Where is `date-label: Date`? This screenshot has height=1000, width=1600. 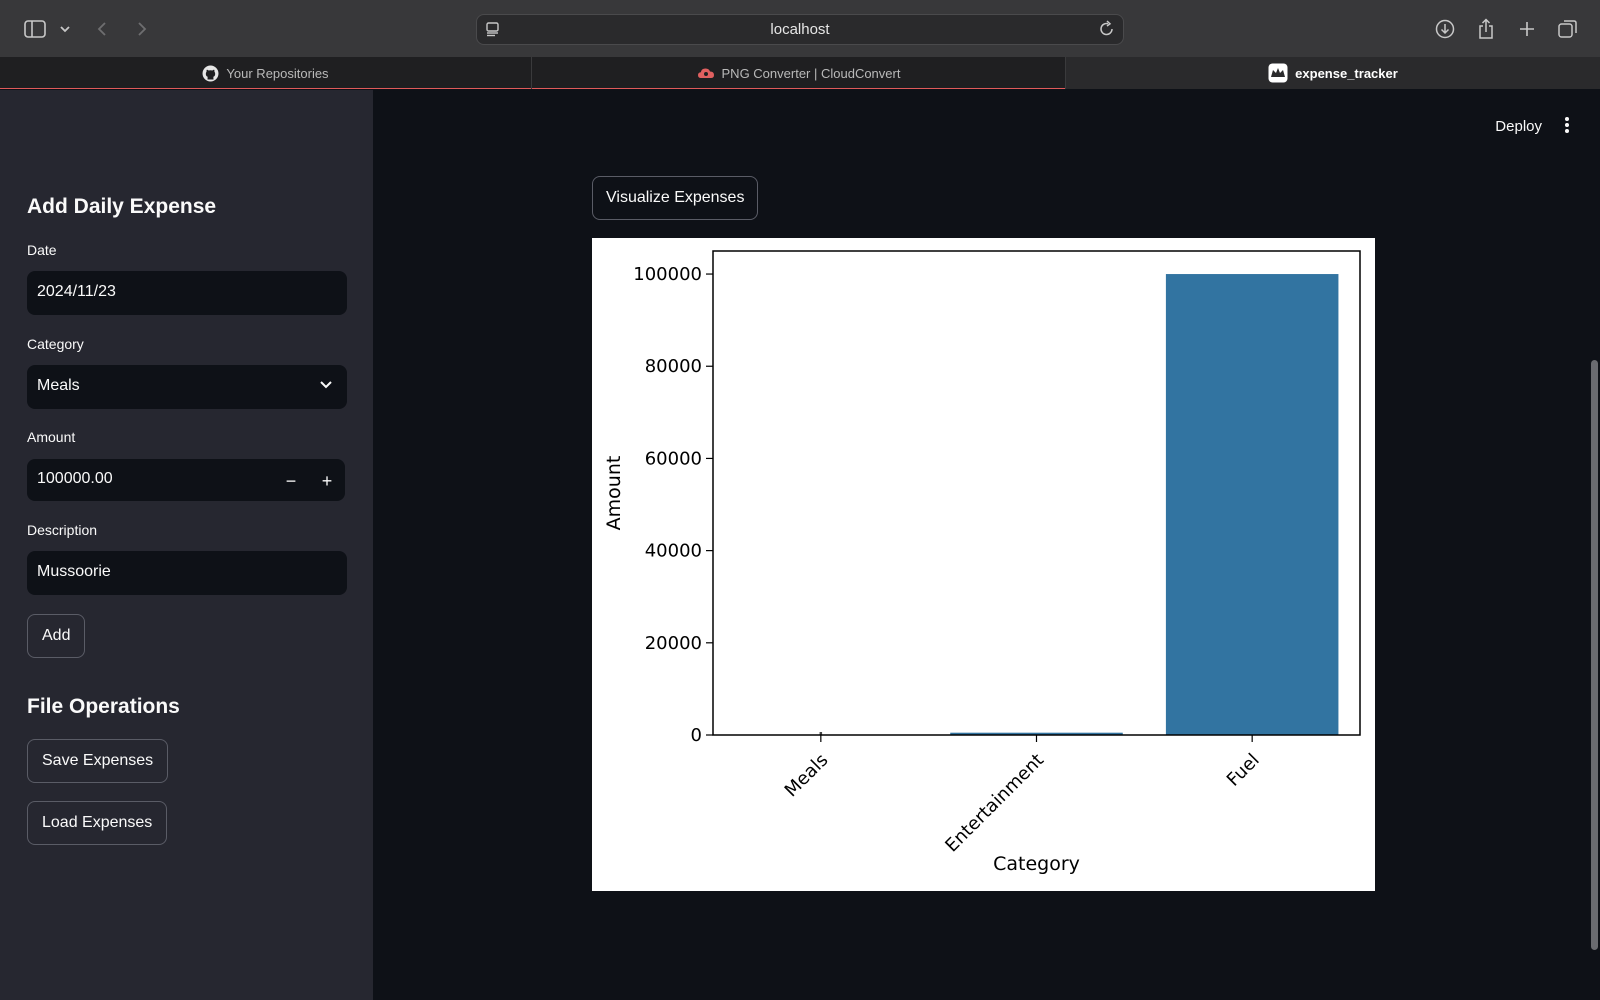 date-label: Date is located at coordinates (42, 250).